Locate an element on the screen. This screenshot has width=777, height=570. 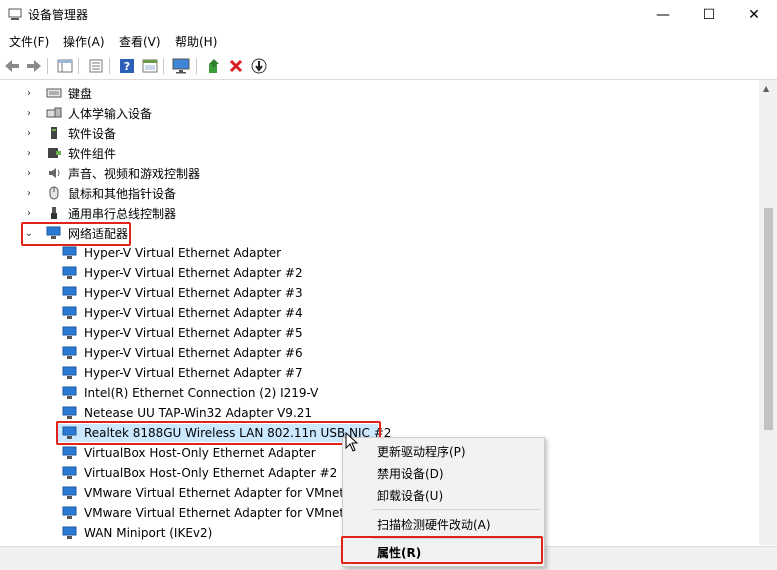
menu-bar: 文件(F) 操作(A) 查看(V) 帮助(H) is located at coordinates (388, 42).